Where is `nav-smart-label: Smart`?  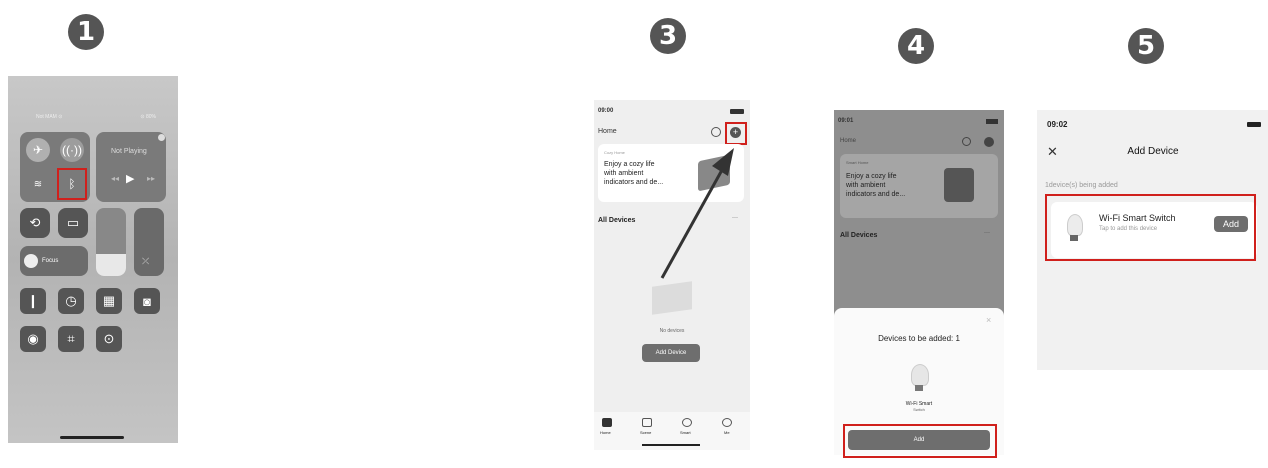 nav-smart-label: Smart is located at coordinates (685, 432).